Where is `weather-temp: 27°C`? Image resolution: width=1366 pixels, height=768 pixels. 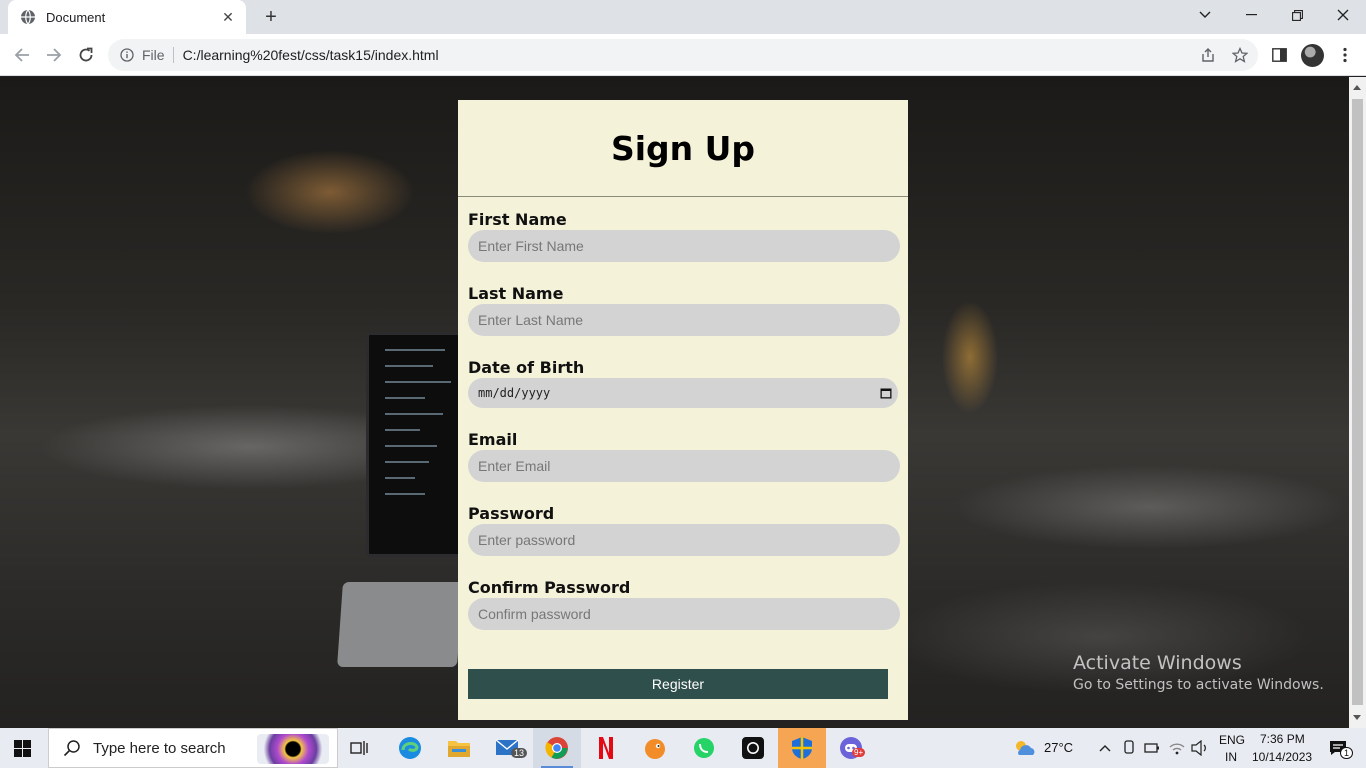
weather-temp: 27°C is located at coordinates (1058, 747).